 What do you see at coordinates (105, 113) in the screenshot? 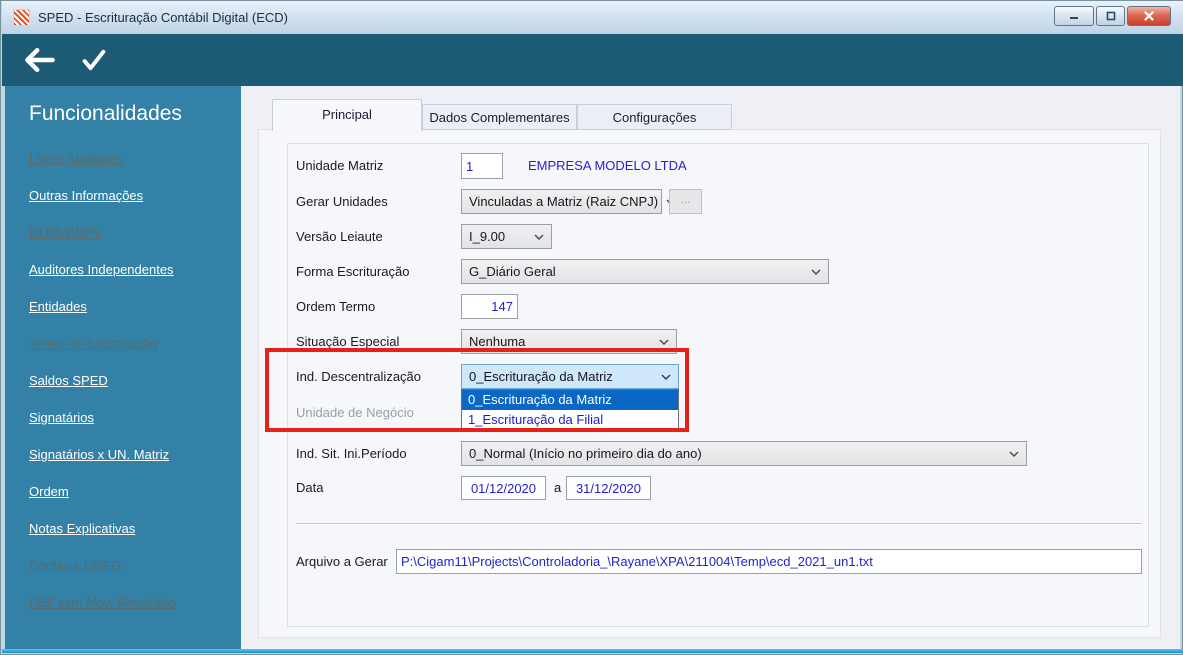
I see `sidebar-title: Funcionalidades` at bounding box center [105, 113].